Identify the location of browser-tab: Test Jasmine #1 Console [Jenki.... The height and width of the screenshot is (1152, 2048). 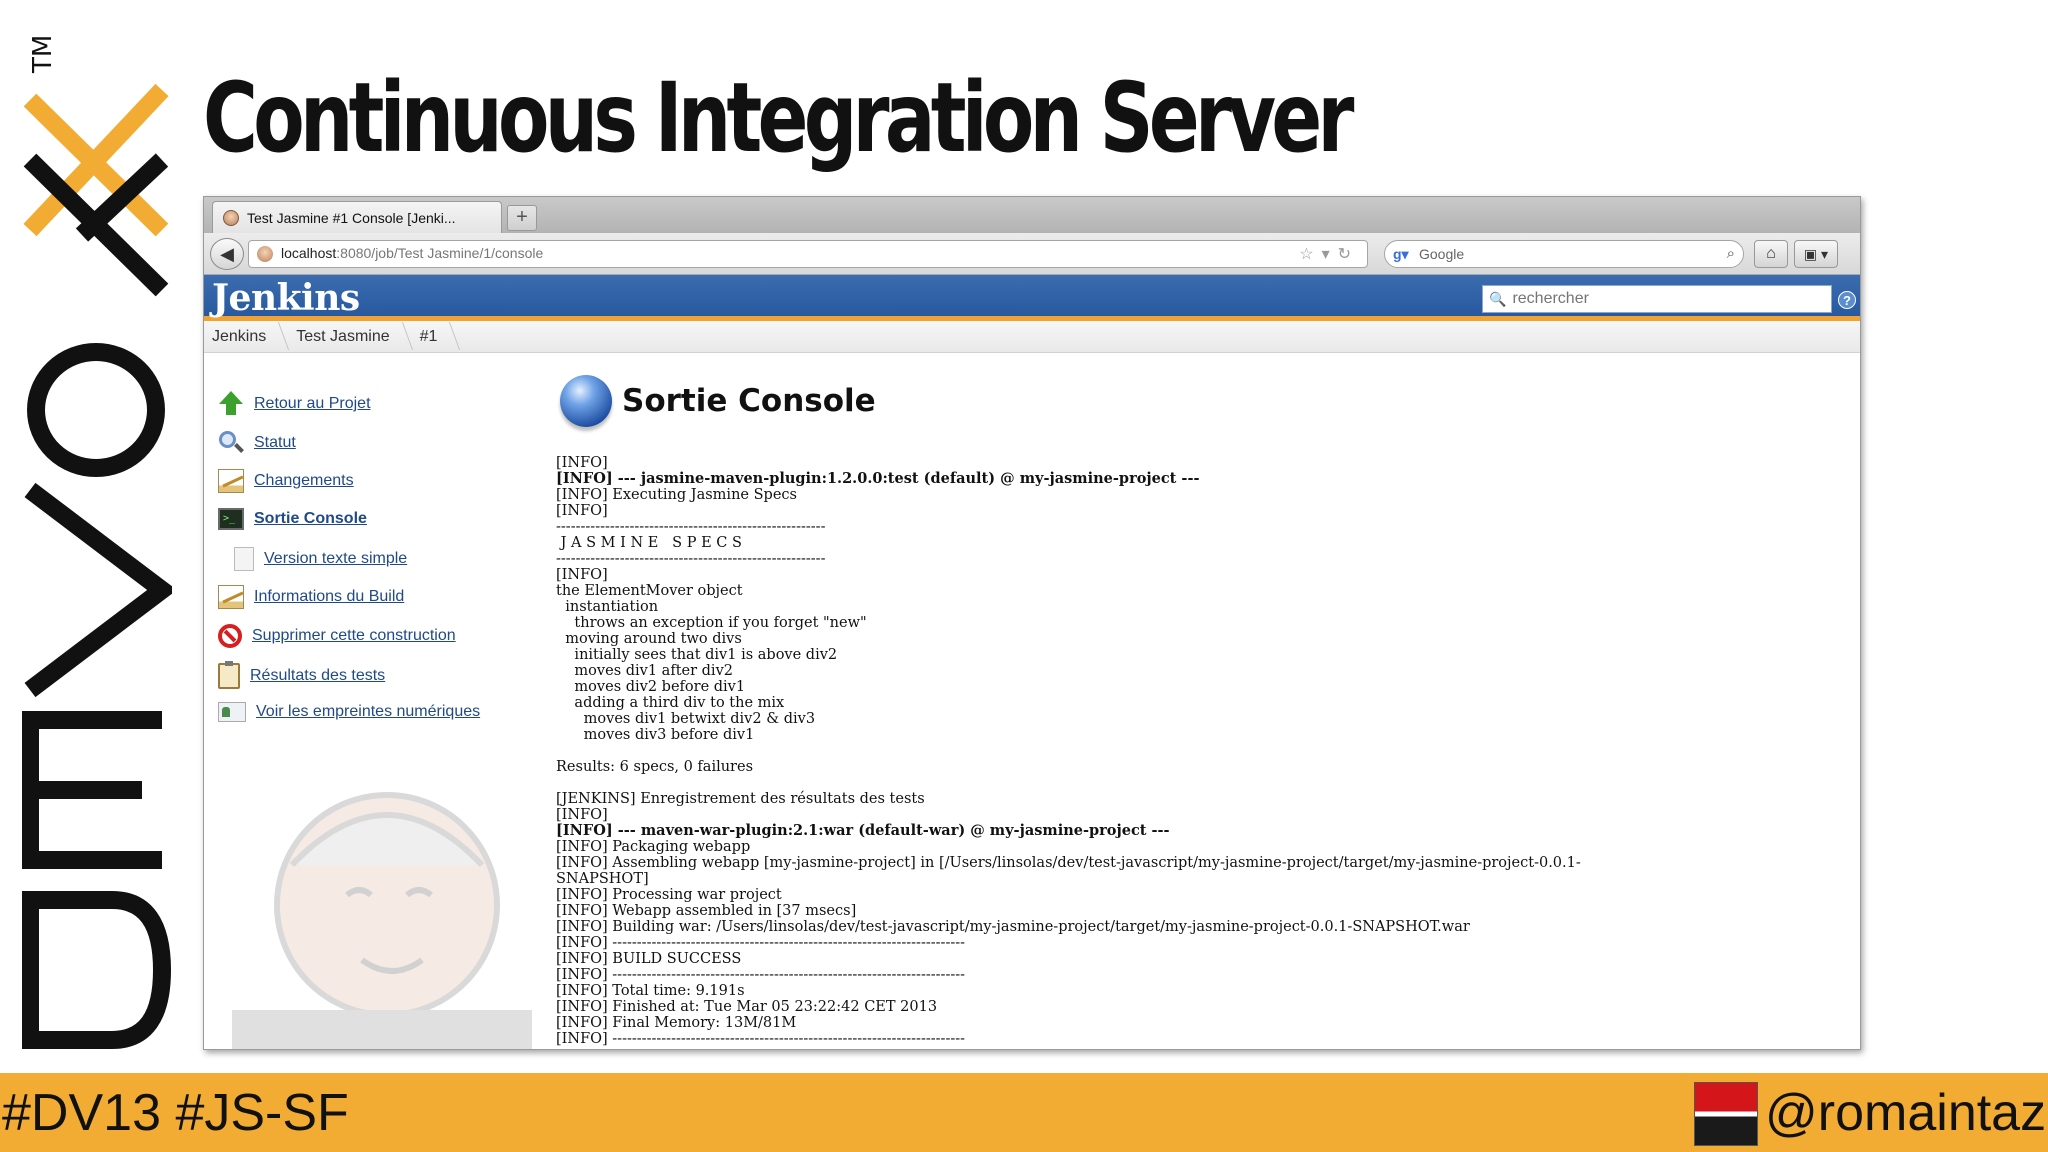
(357, 217).